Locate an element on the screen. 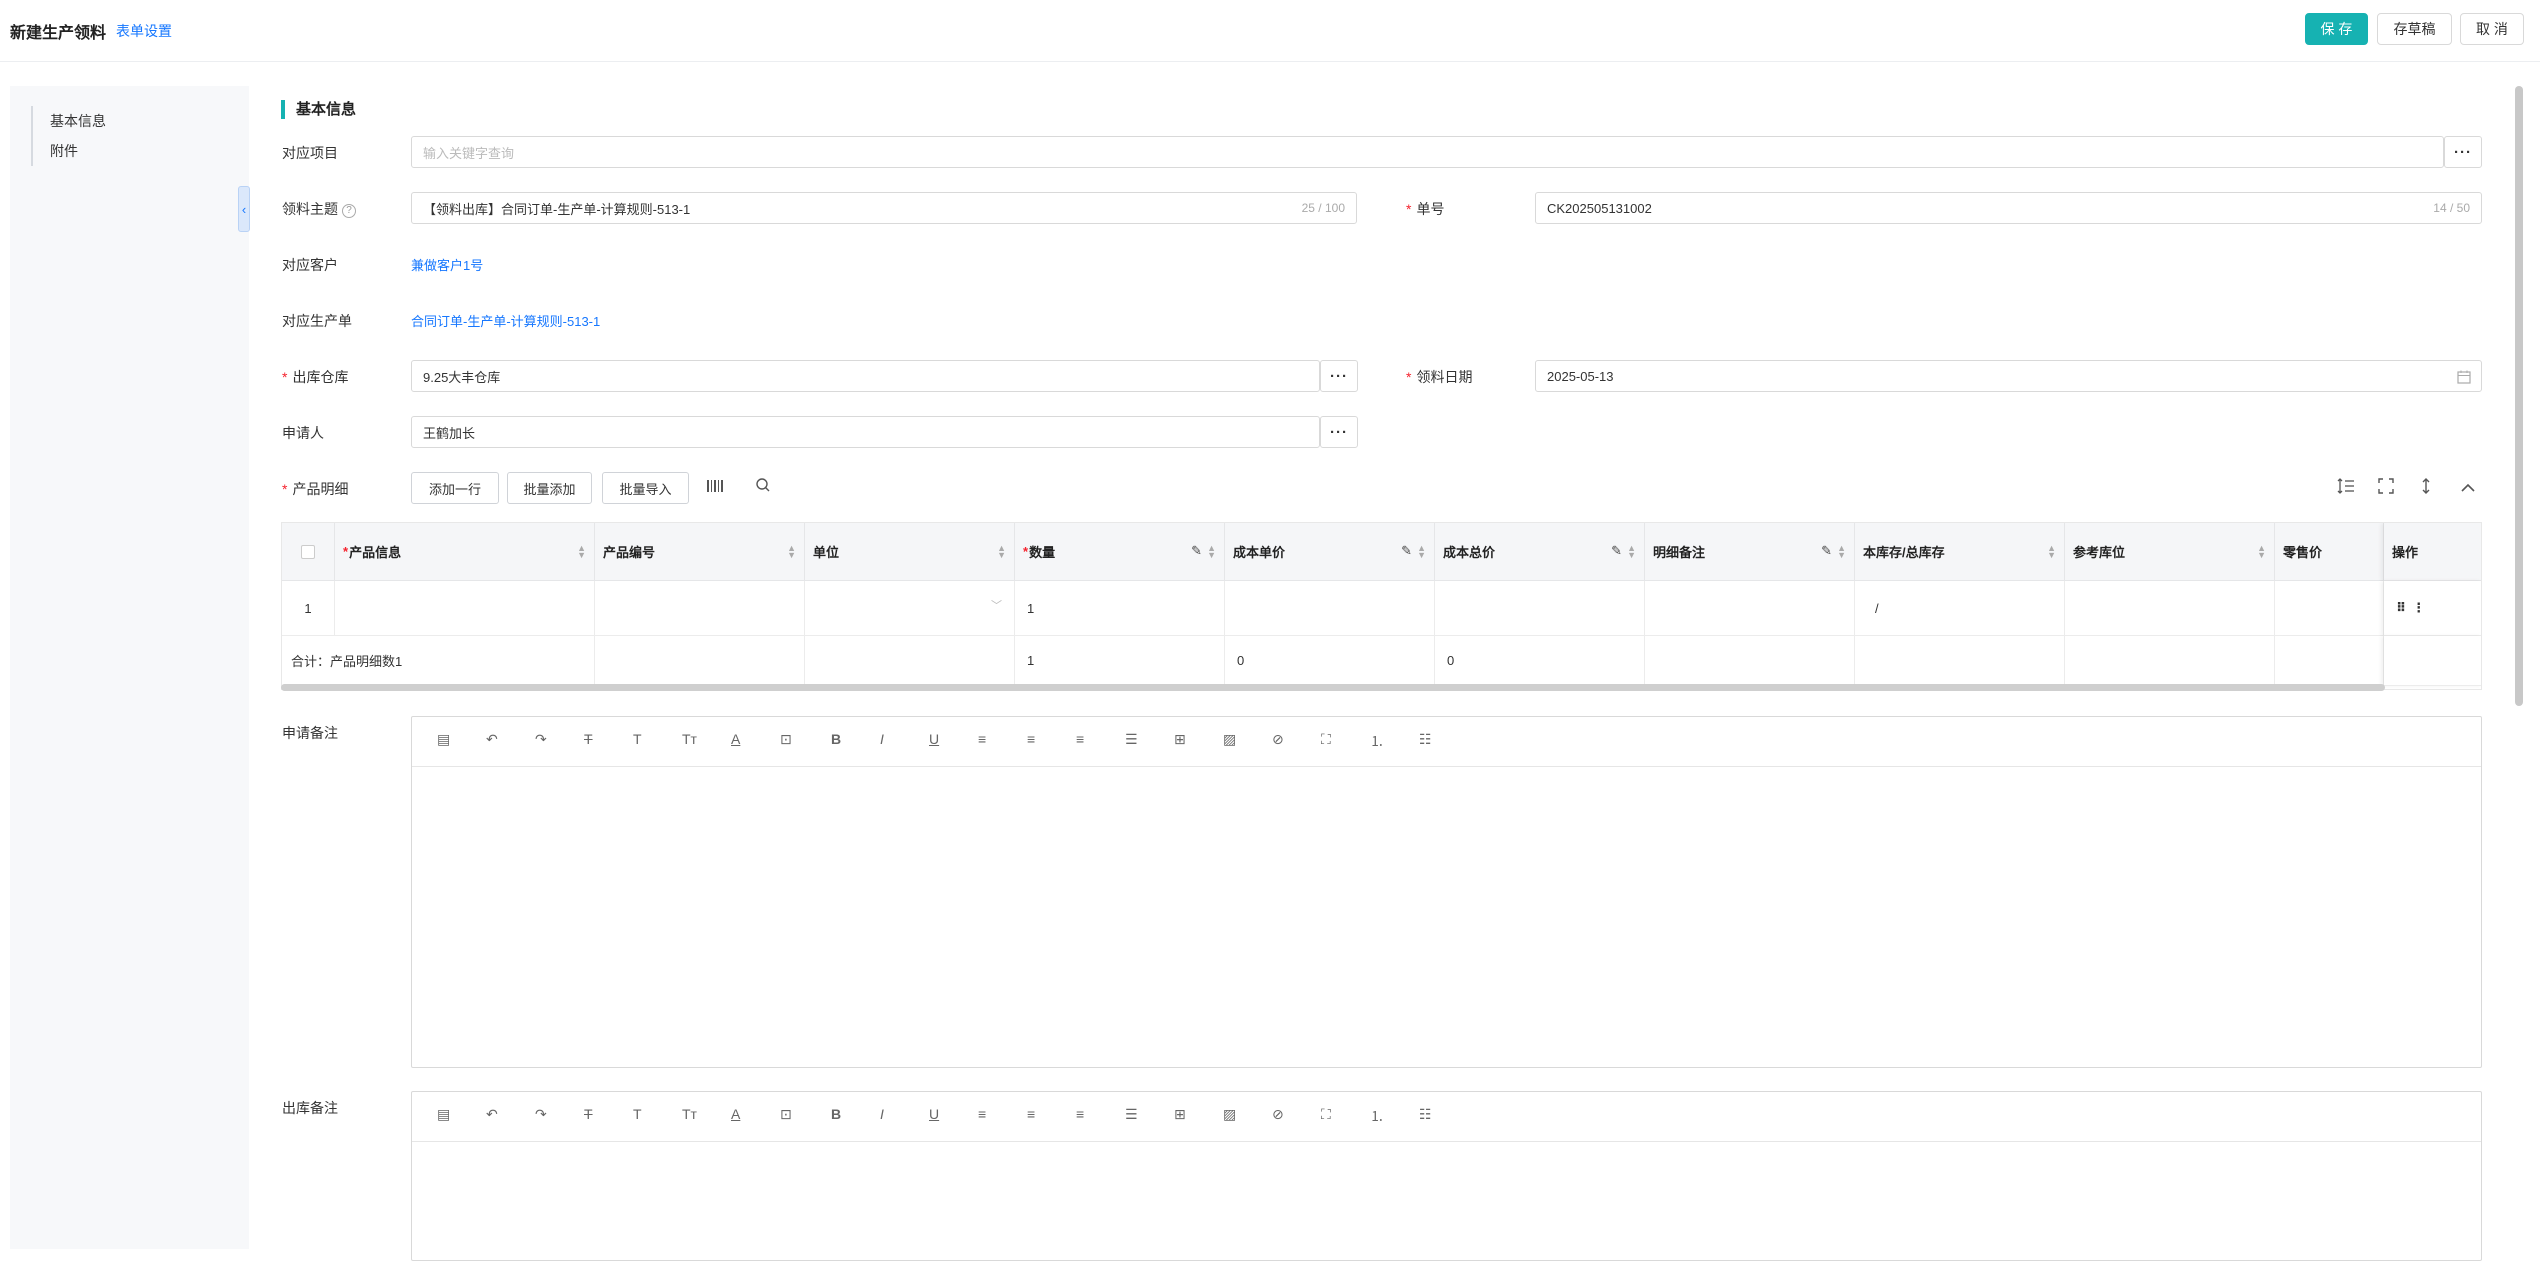  customer-link: 兼做客户1号 is located at coordinates (447, 264).